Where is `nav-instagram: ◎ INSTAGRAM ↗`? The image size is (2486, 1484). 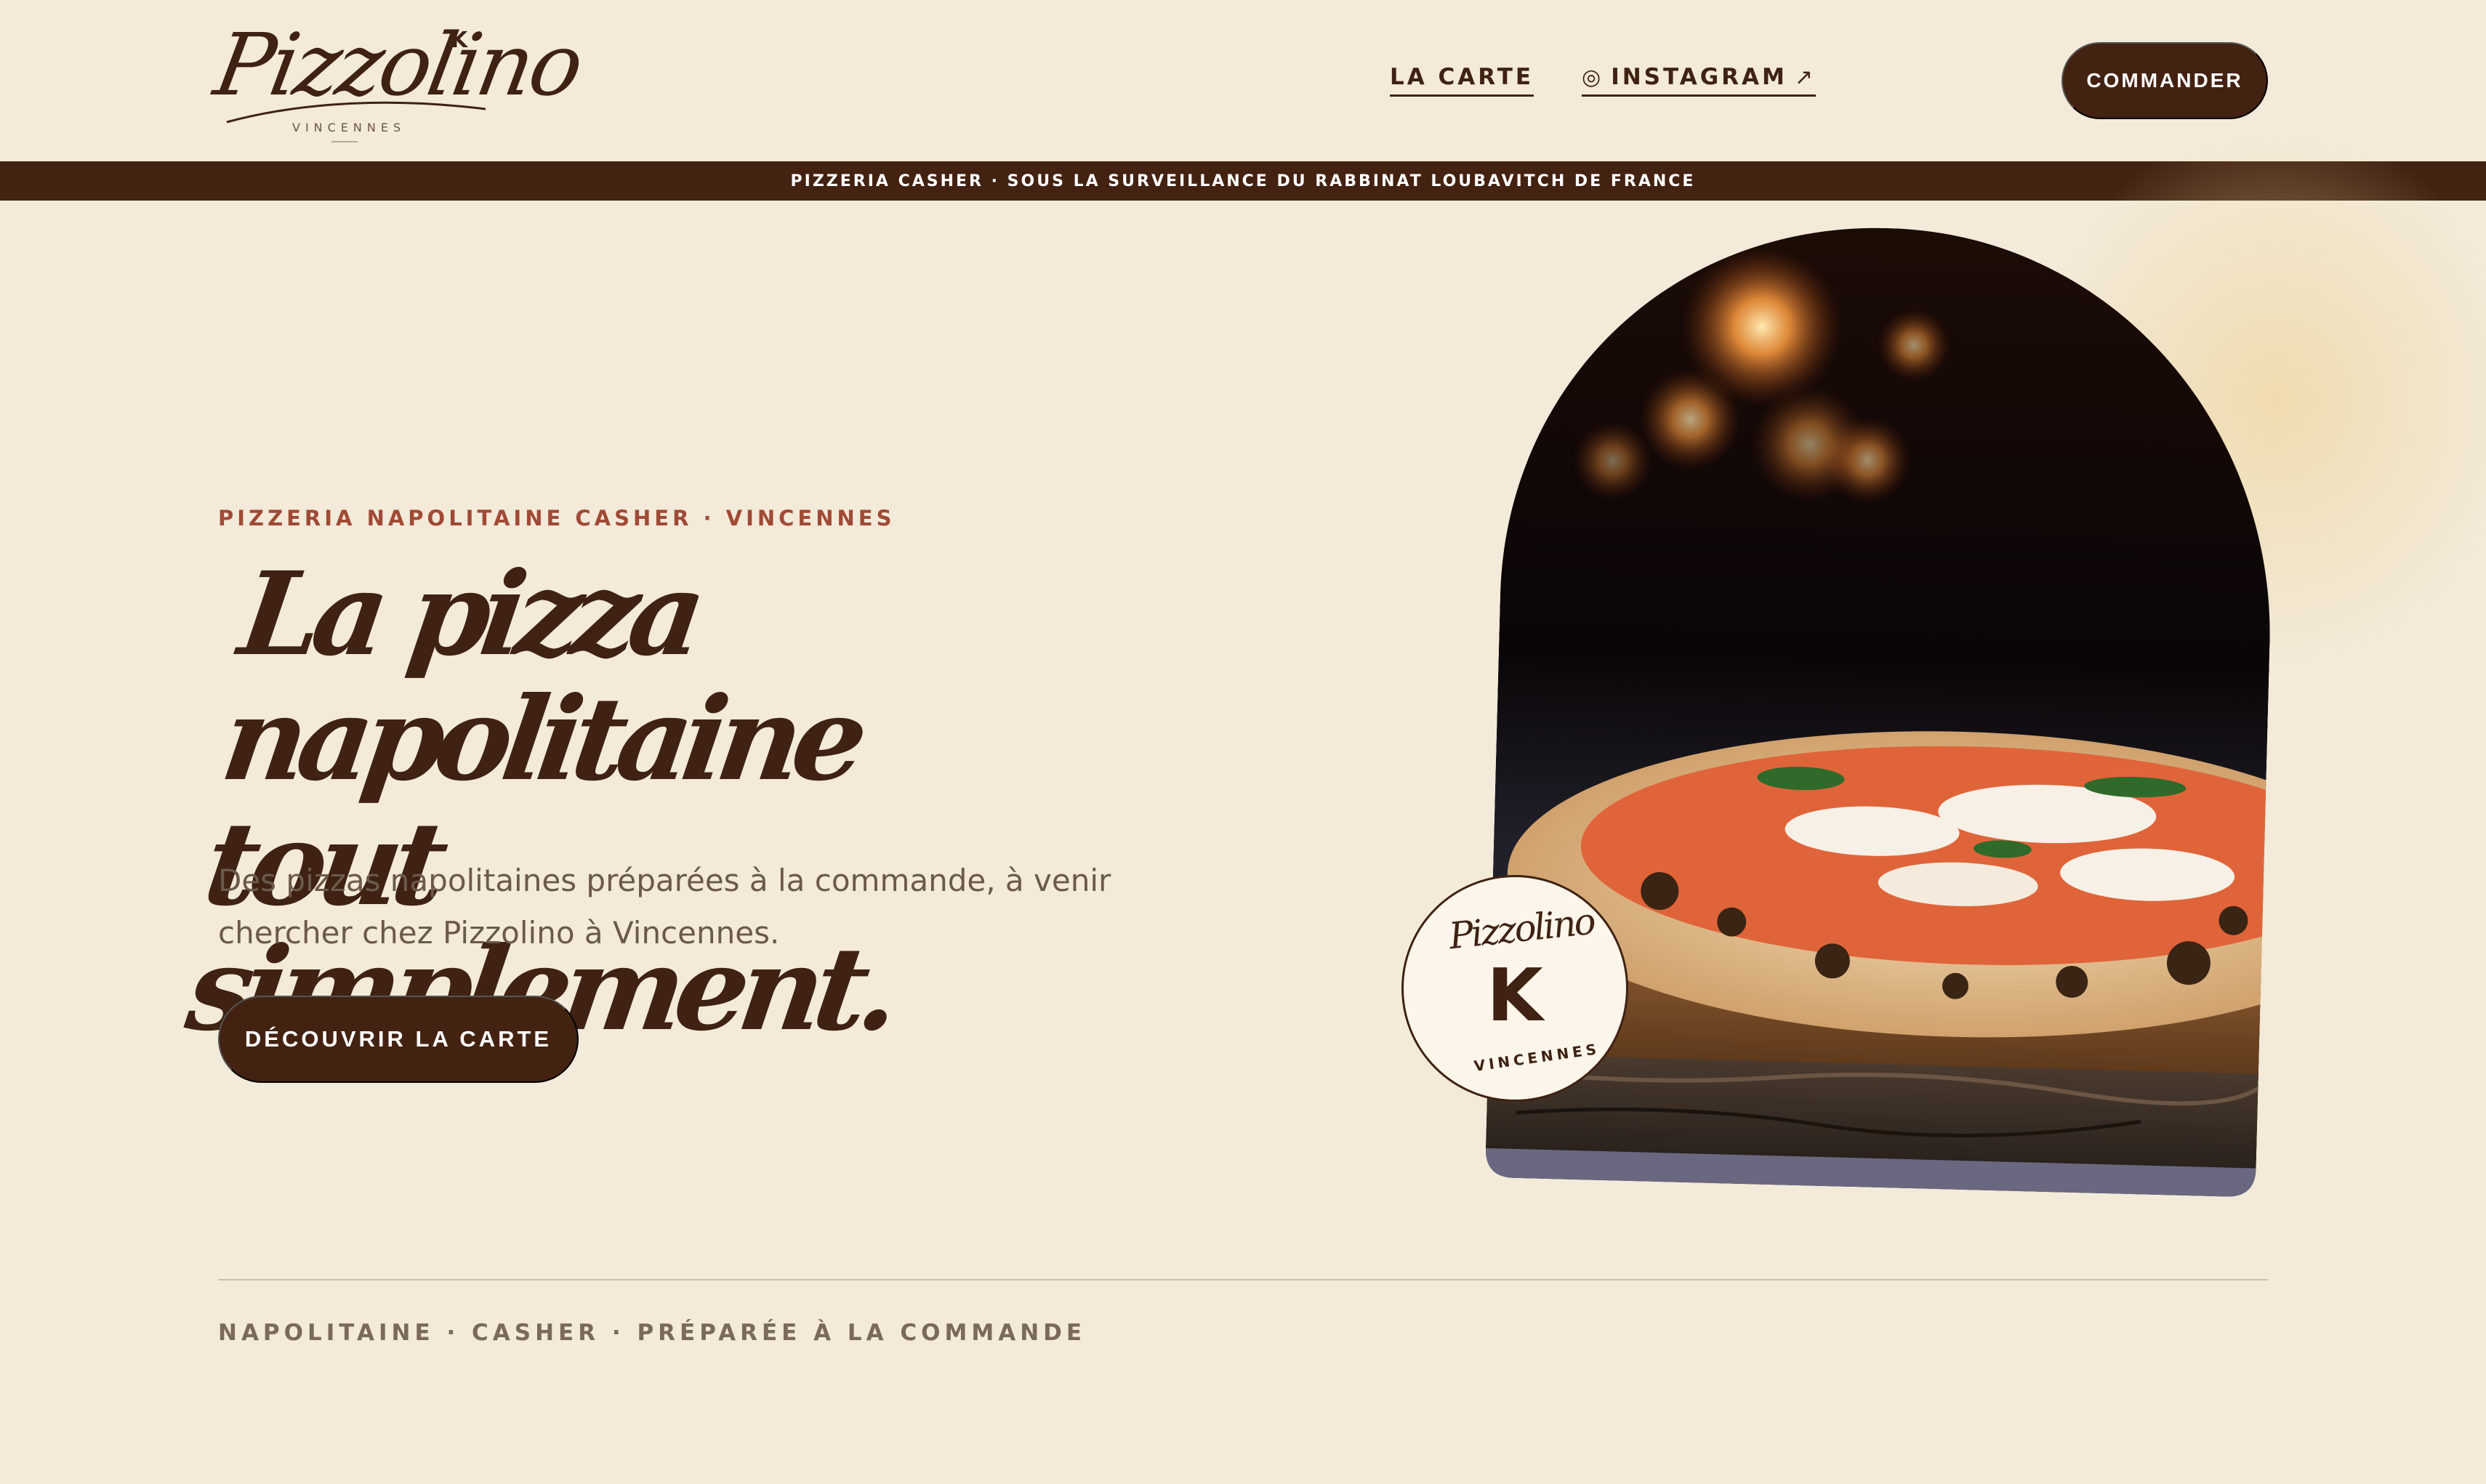 nav-instagram: ◎ INSTAGRAM ↗ is located at coordinates (1699, 81).